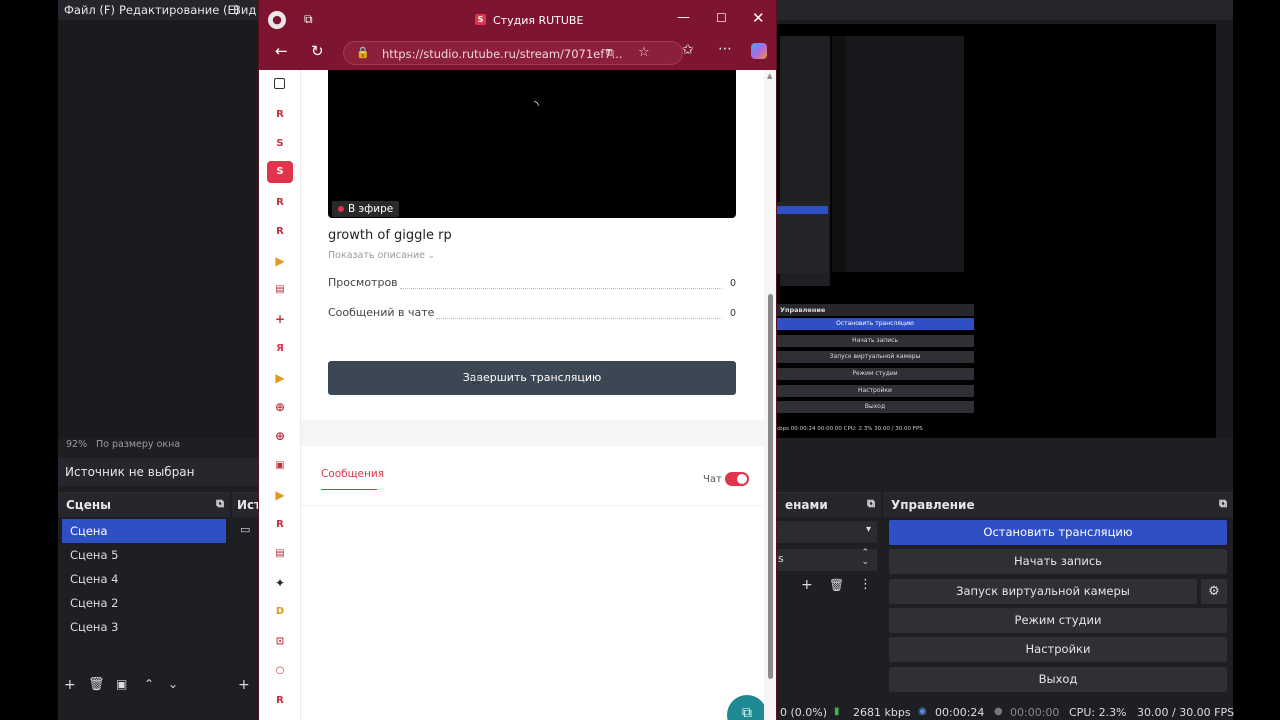 The image size is (1280, 720). What do you see at coordinates (1058, 649) in the screenshot?
I see `settings-button: Настройки` at bounding box center [1058, 649].